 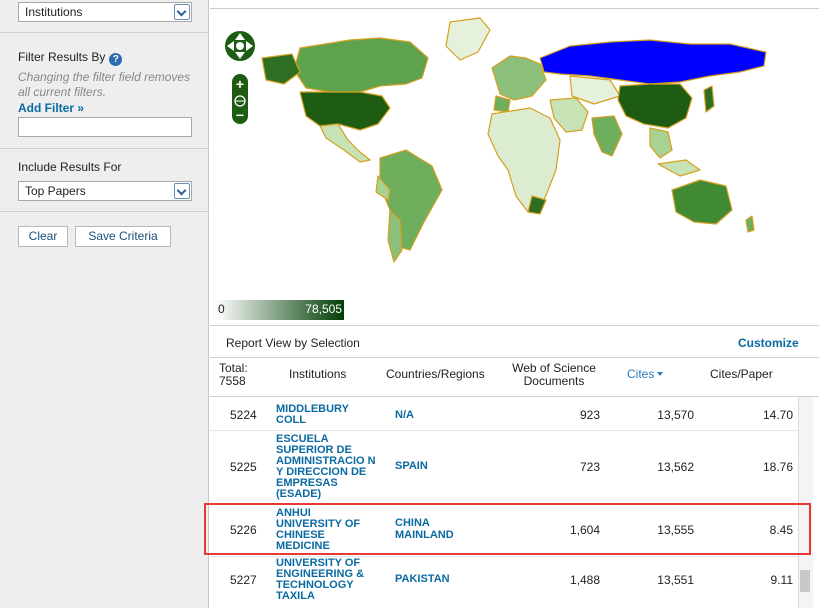 I want to click on greenland, so click(x=468, y=39).